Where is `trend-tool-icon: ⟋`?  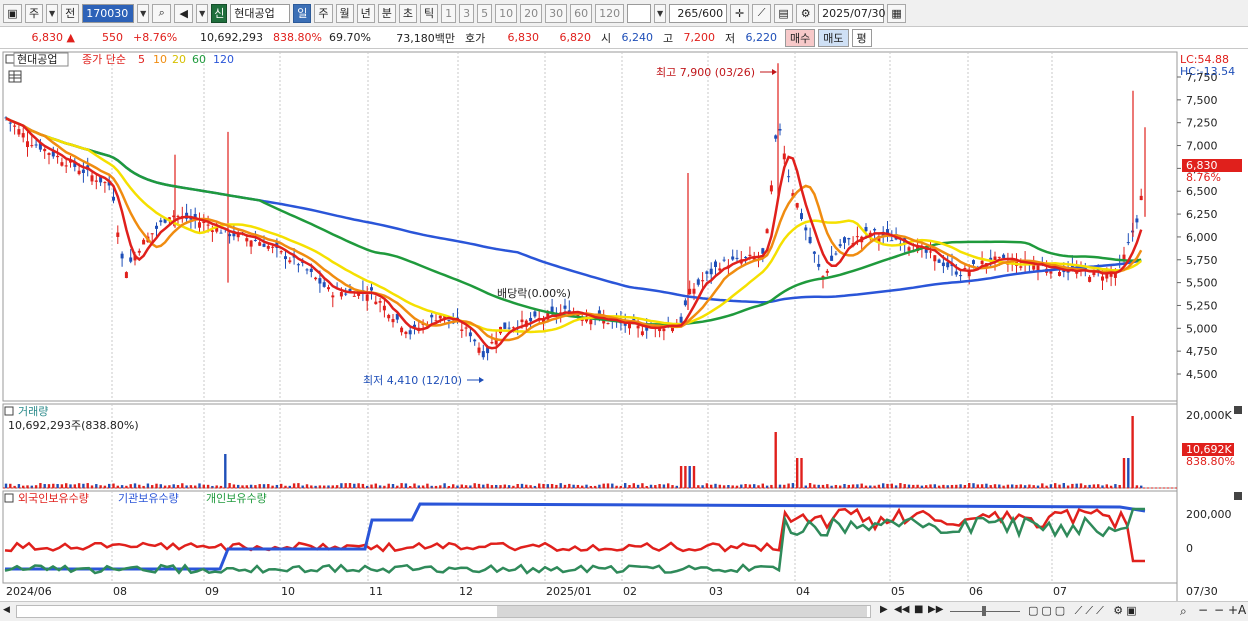
trend-tool-icon: ⟋ is located at coordinates (762, 13).